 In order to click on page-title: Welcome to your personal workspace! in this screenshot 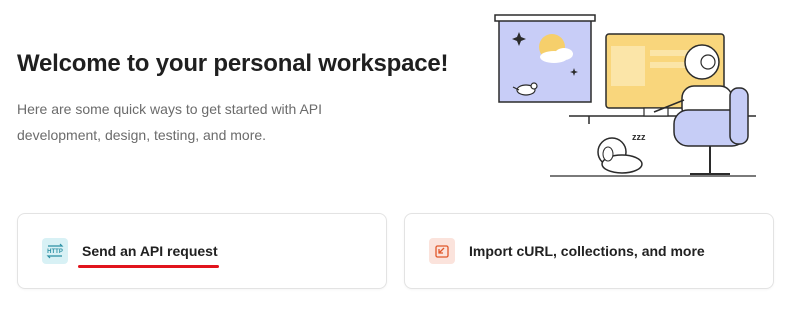, I will do `click(233, 63)`.